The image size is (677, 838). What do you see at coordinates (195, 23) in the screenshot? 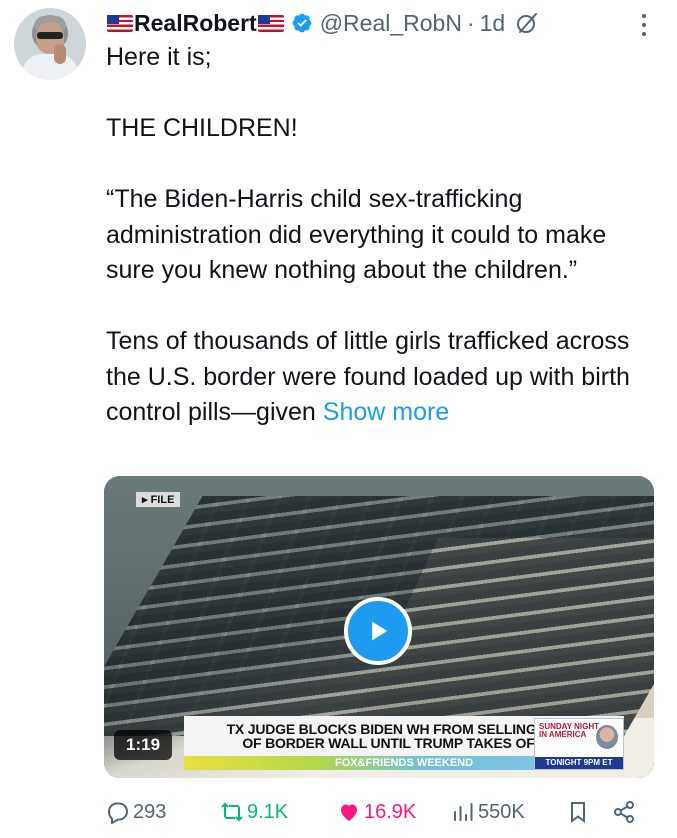
I see `display-name: RealRobert` at bounding box center [195, 23].